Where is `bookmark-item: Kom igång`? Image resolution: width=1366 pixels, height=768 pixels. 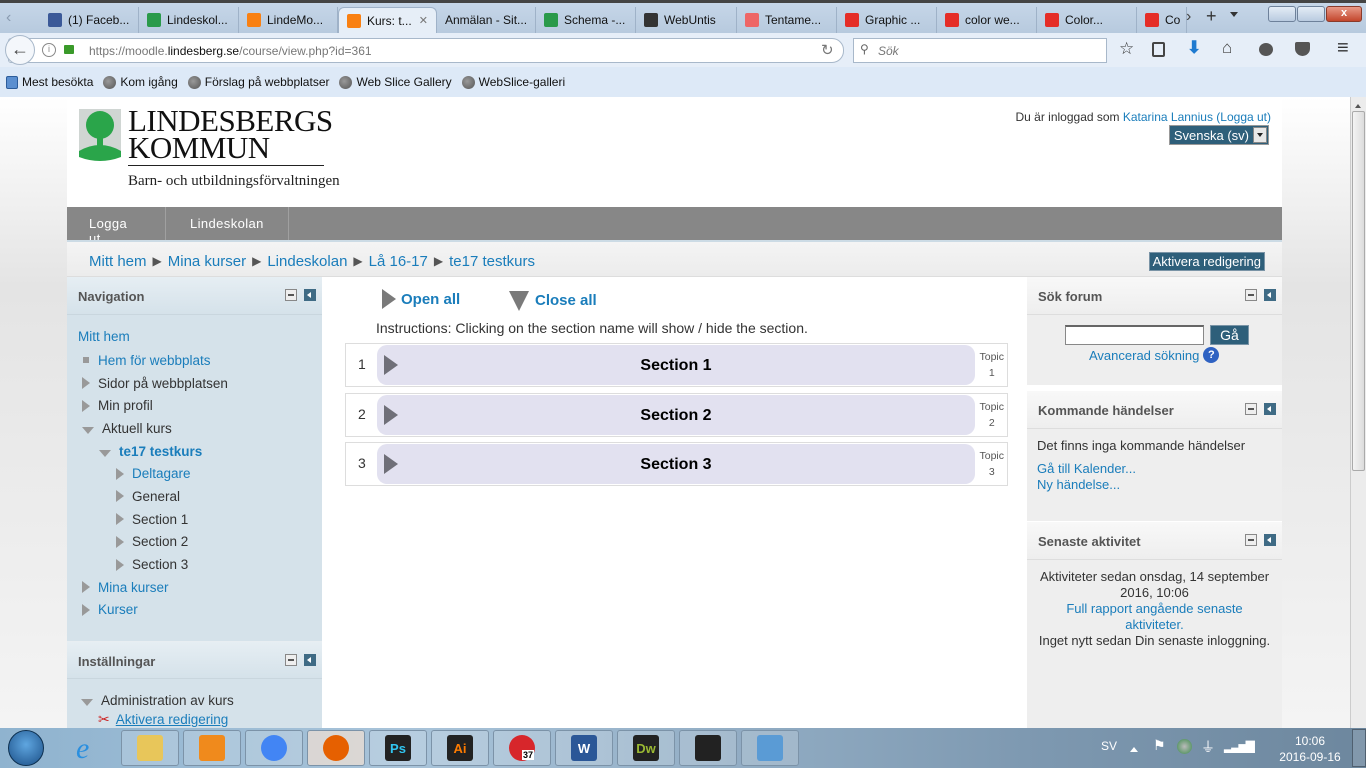 bookmark-item: Kom igång is located at coordinates (140, 82).